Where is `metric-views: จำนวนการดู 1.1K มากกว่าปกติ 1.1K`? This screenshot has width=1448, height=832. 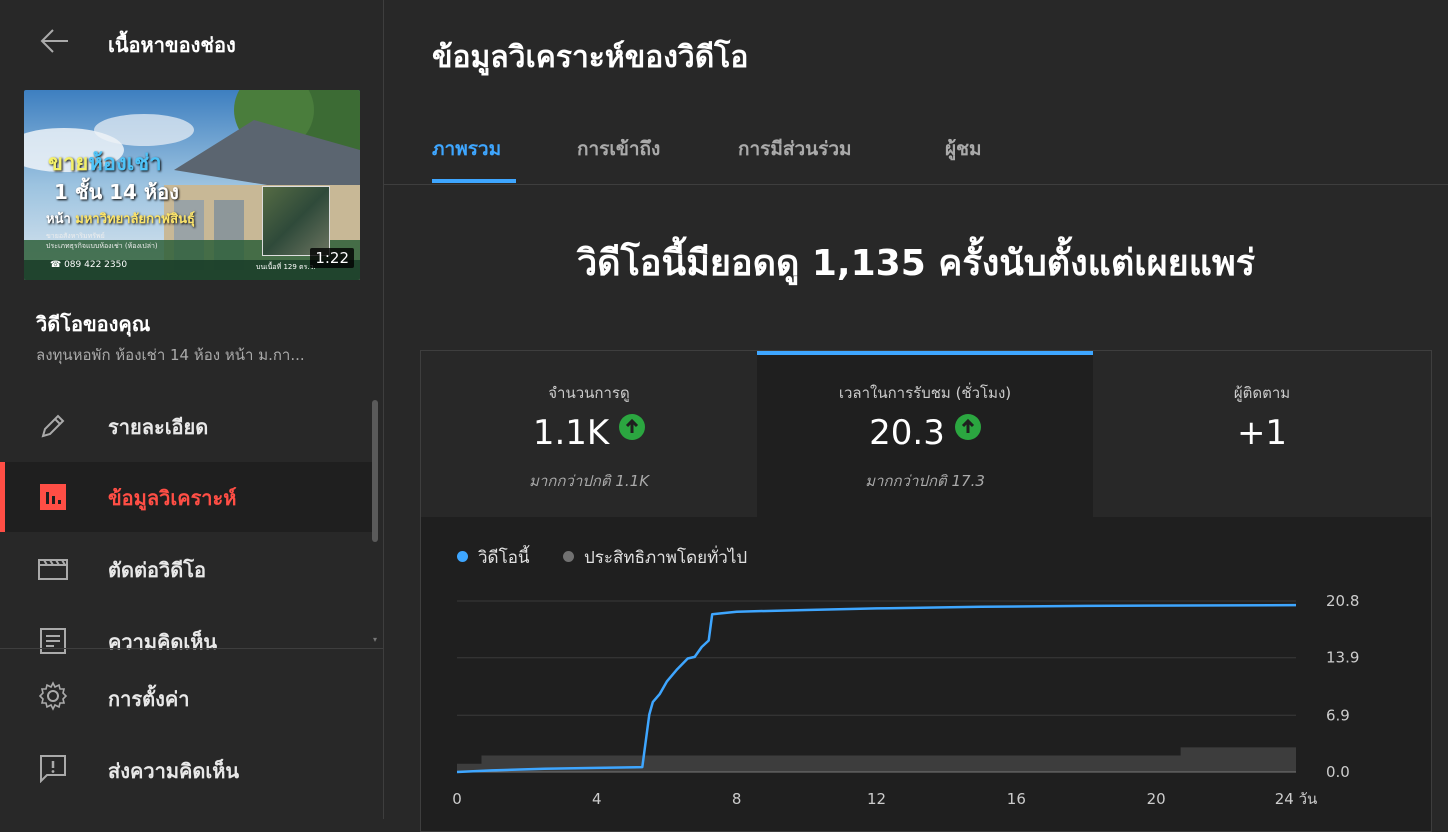 metric-views: จำนวนการดู 1.1K มากกว่าปกติ 1.1K is located at coordinates (589, 434).